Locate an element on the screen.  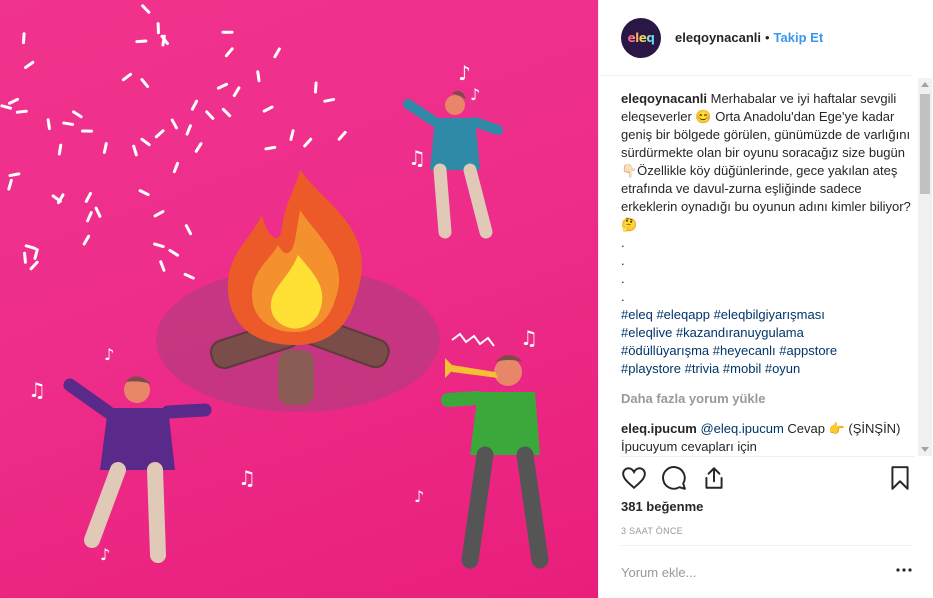
hashtag-link: #mobil is located at coordinates (742, 368).